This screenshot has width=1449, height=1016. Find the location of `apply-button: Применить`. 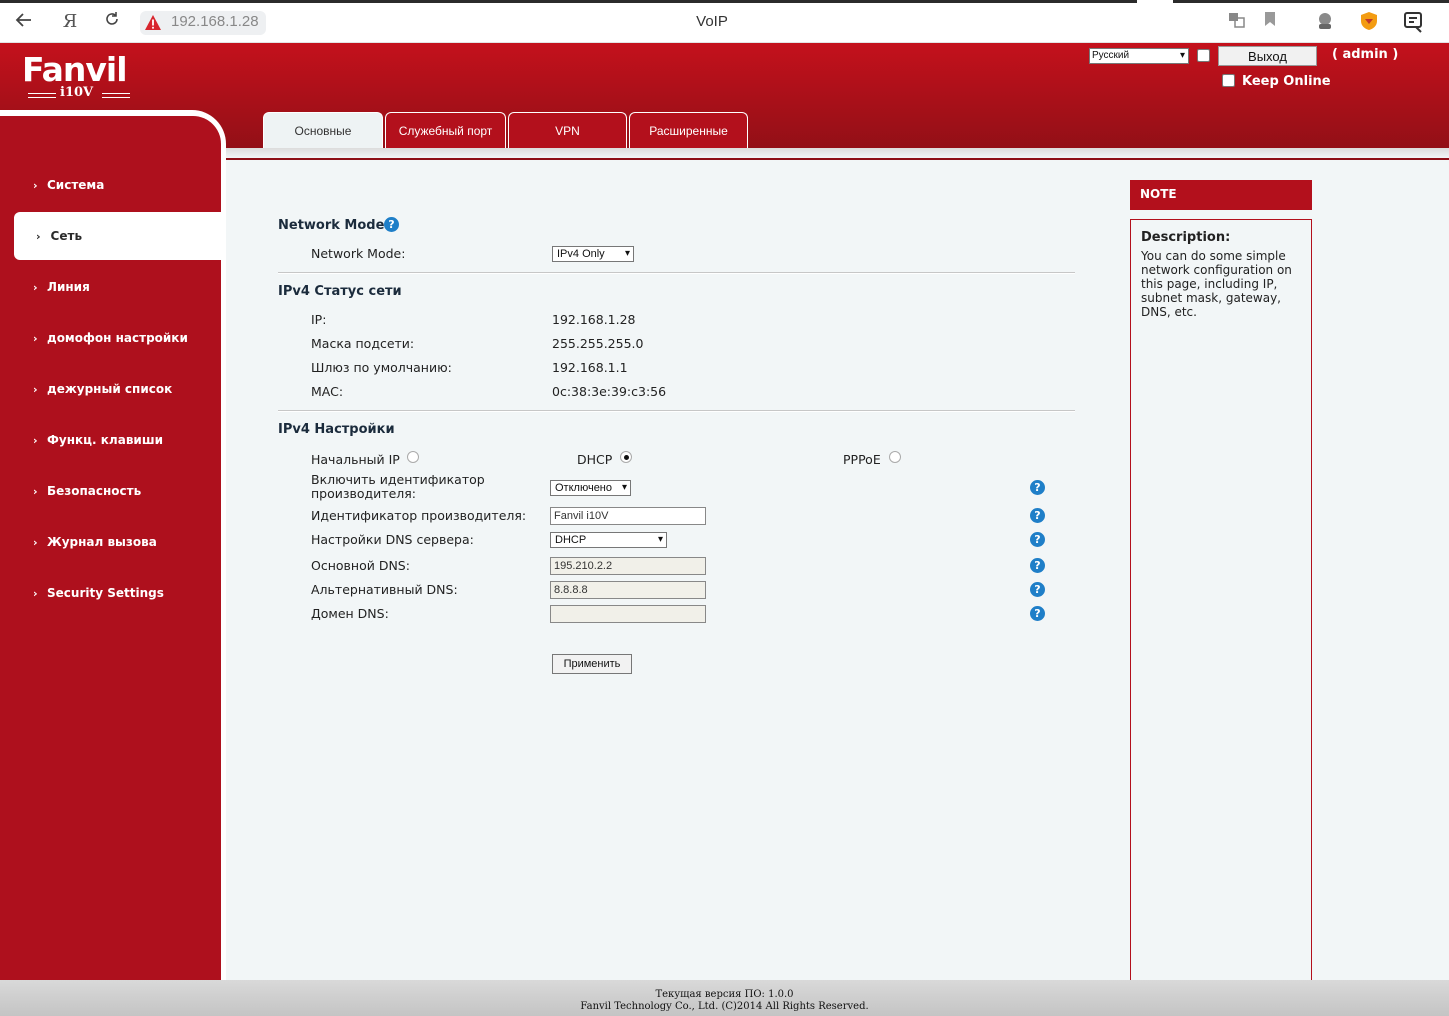

apply-button: Применить is located at coordinates (592, 664).